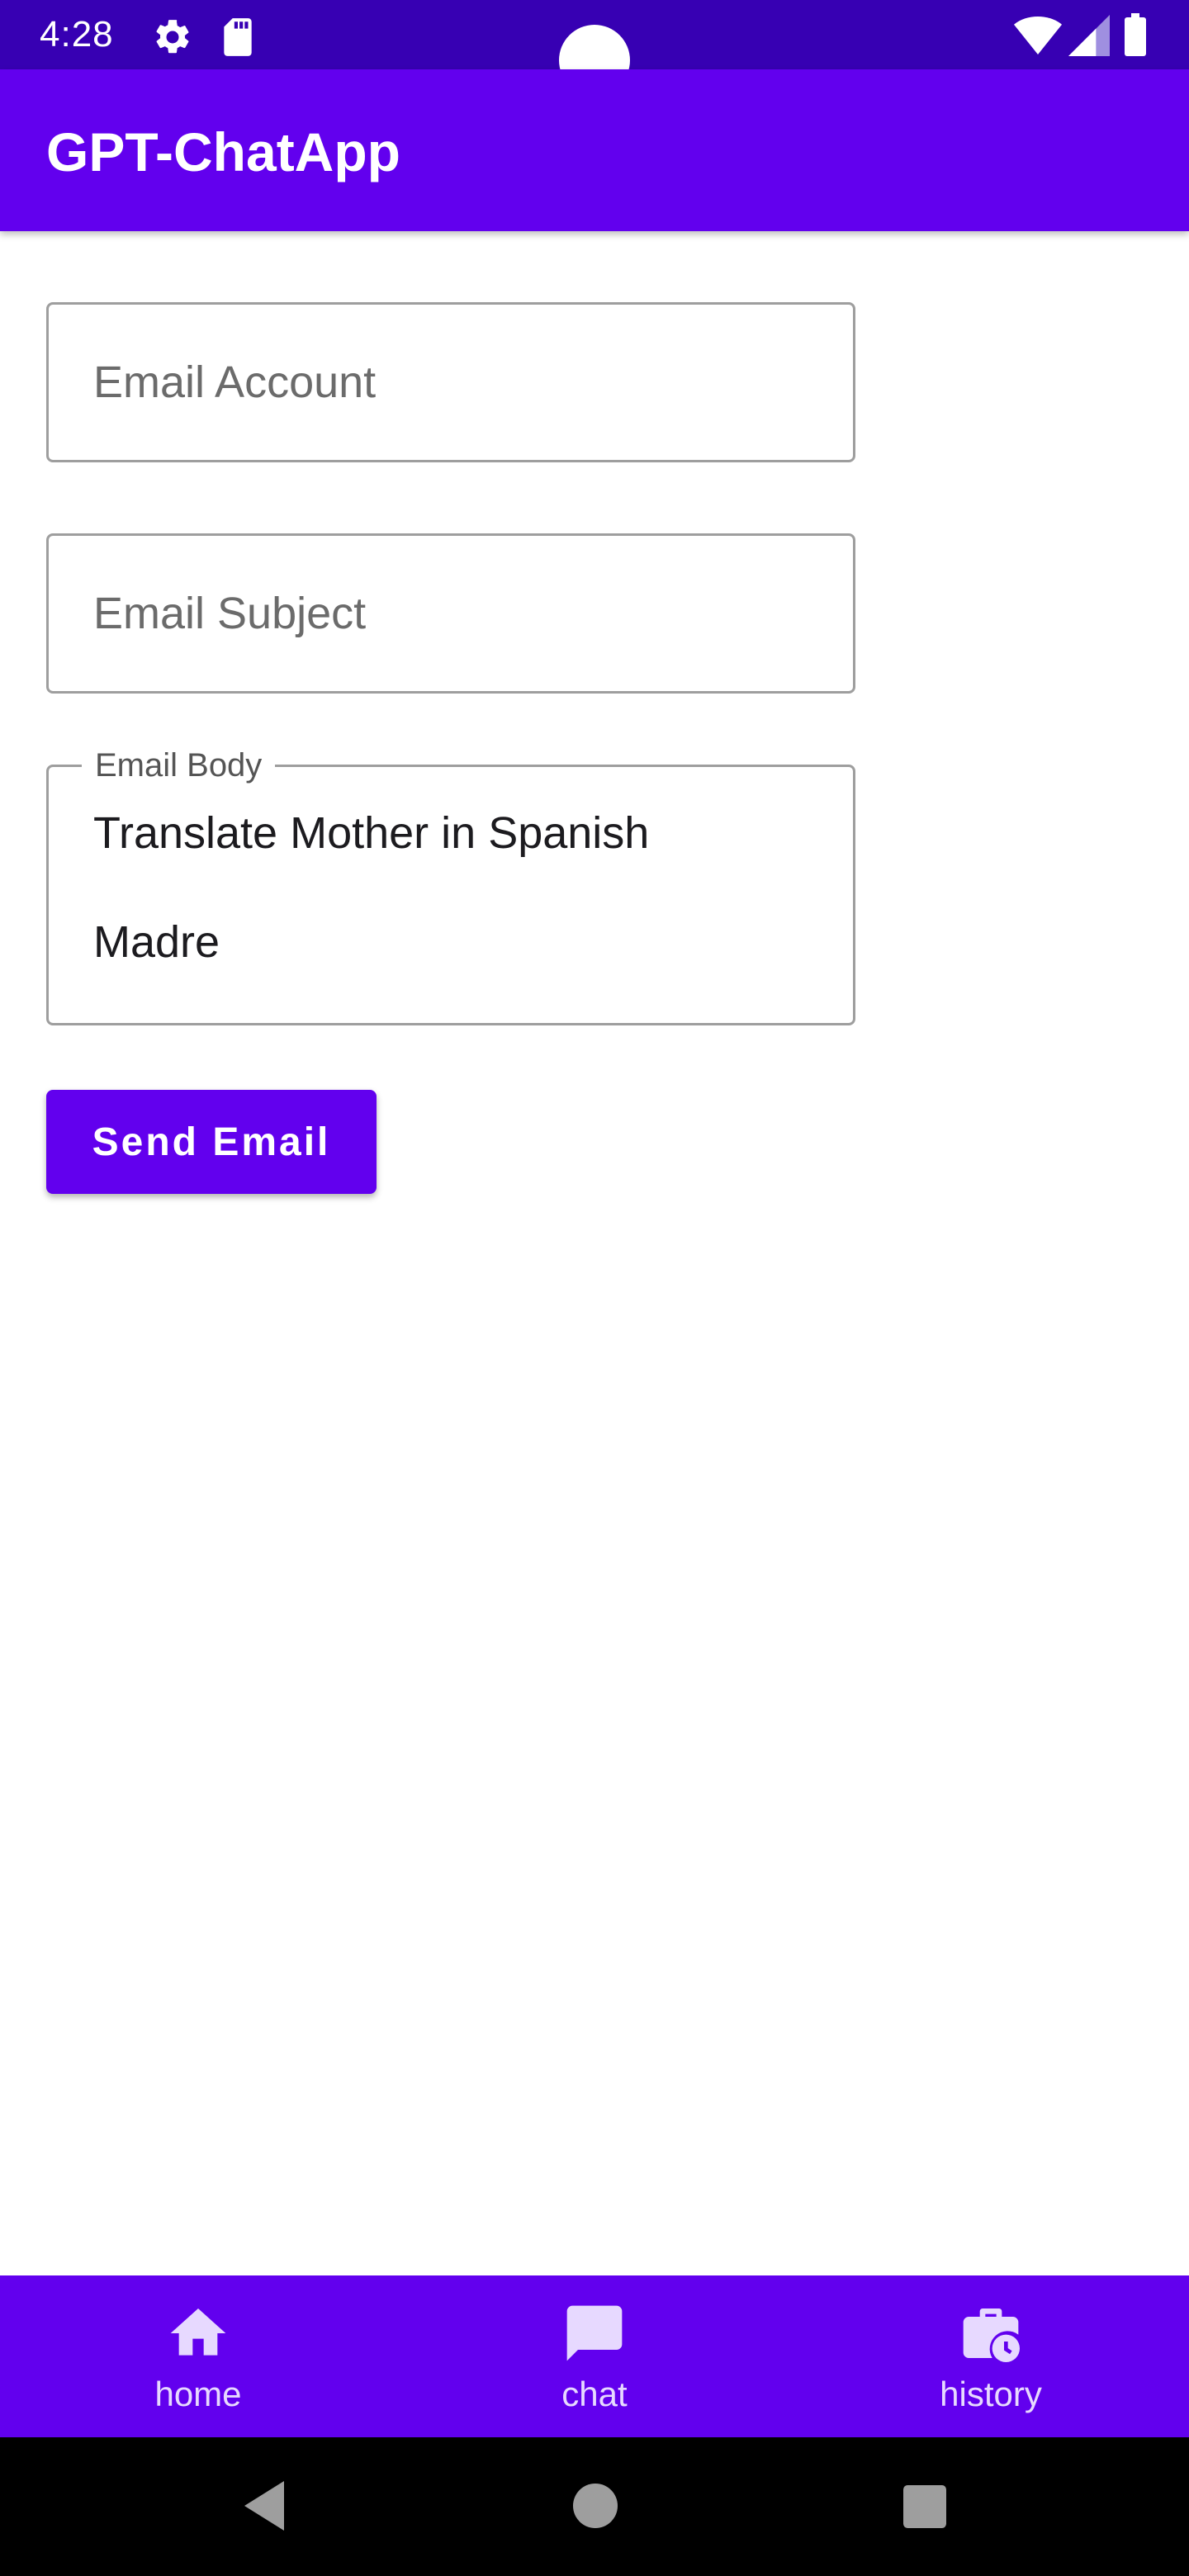 The image size is (1189, 2576). I want to click on status-bar: 4:28, so click(594, 48).